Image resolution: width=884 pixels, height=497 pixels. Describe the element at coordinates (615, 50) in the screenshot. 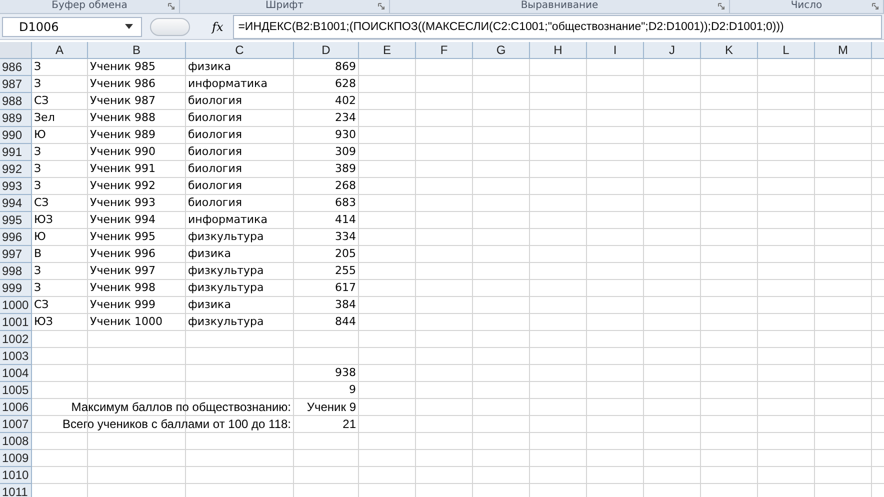

I see `column-header: I` at that location.